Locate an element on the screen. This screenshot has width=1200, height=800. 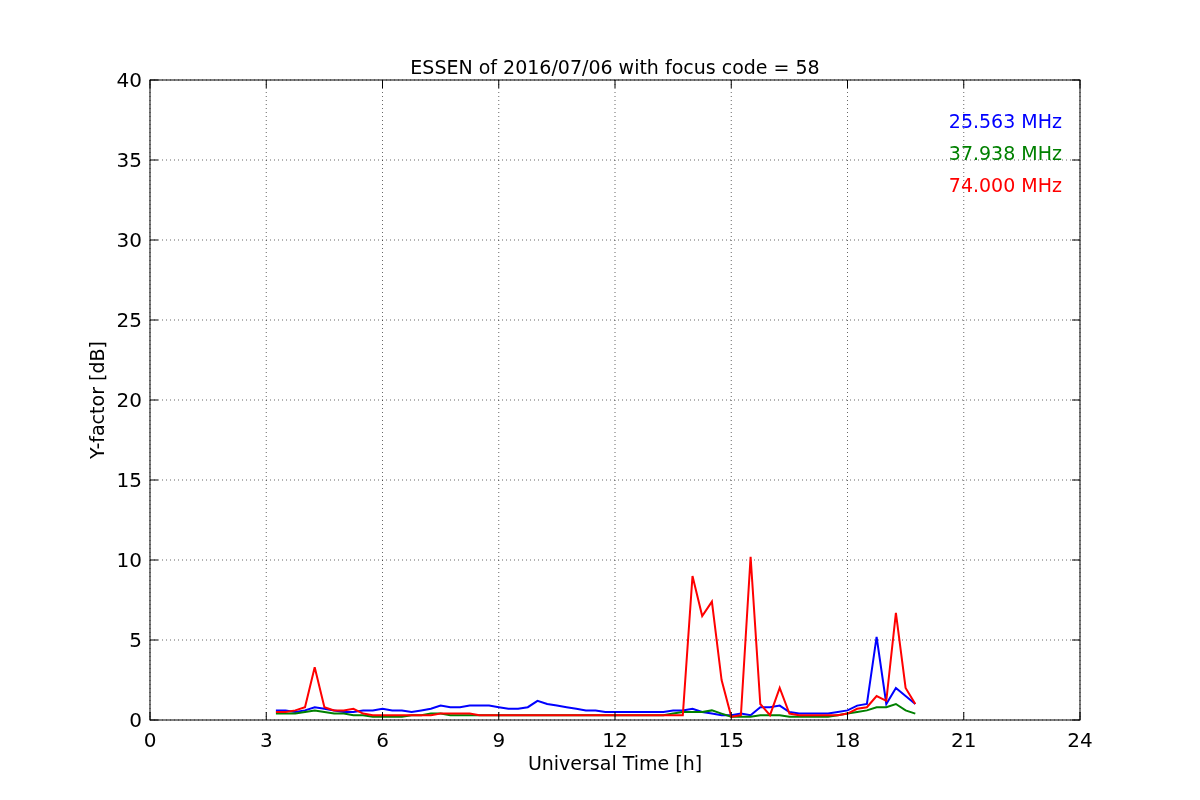
y-tick-label: 30 is located at coordinates (129, 240).